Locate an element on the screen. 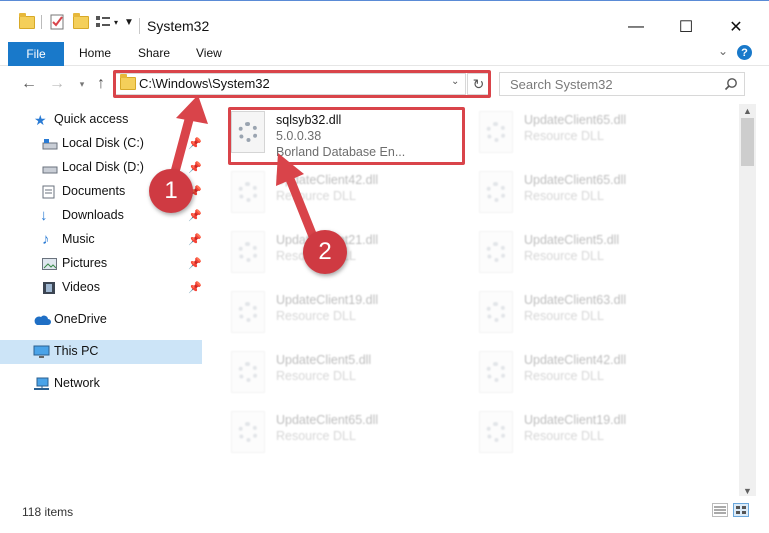 This screenshot has height=533, width=769. new-folder-icon is located at coordinates (81, 21).